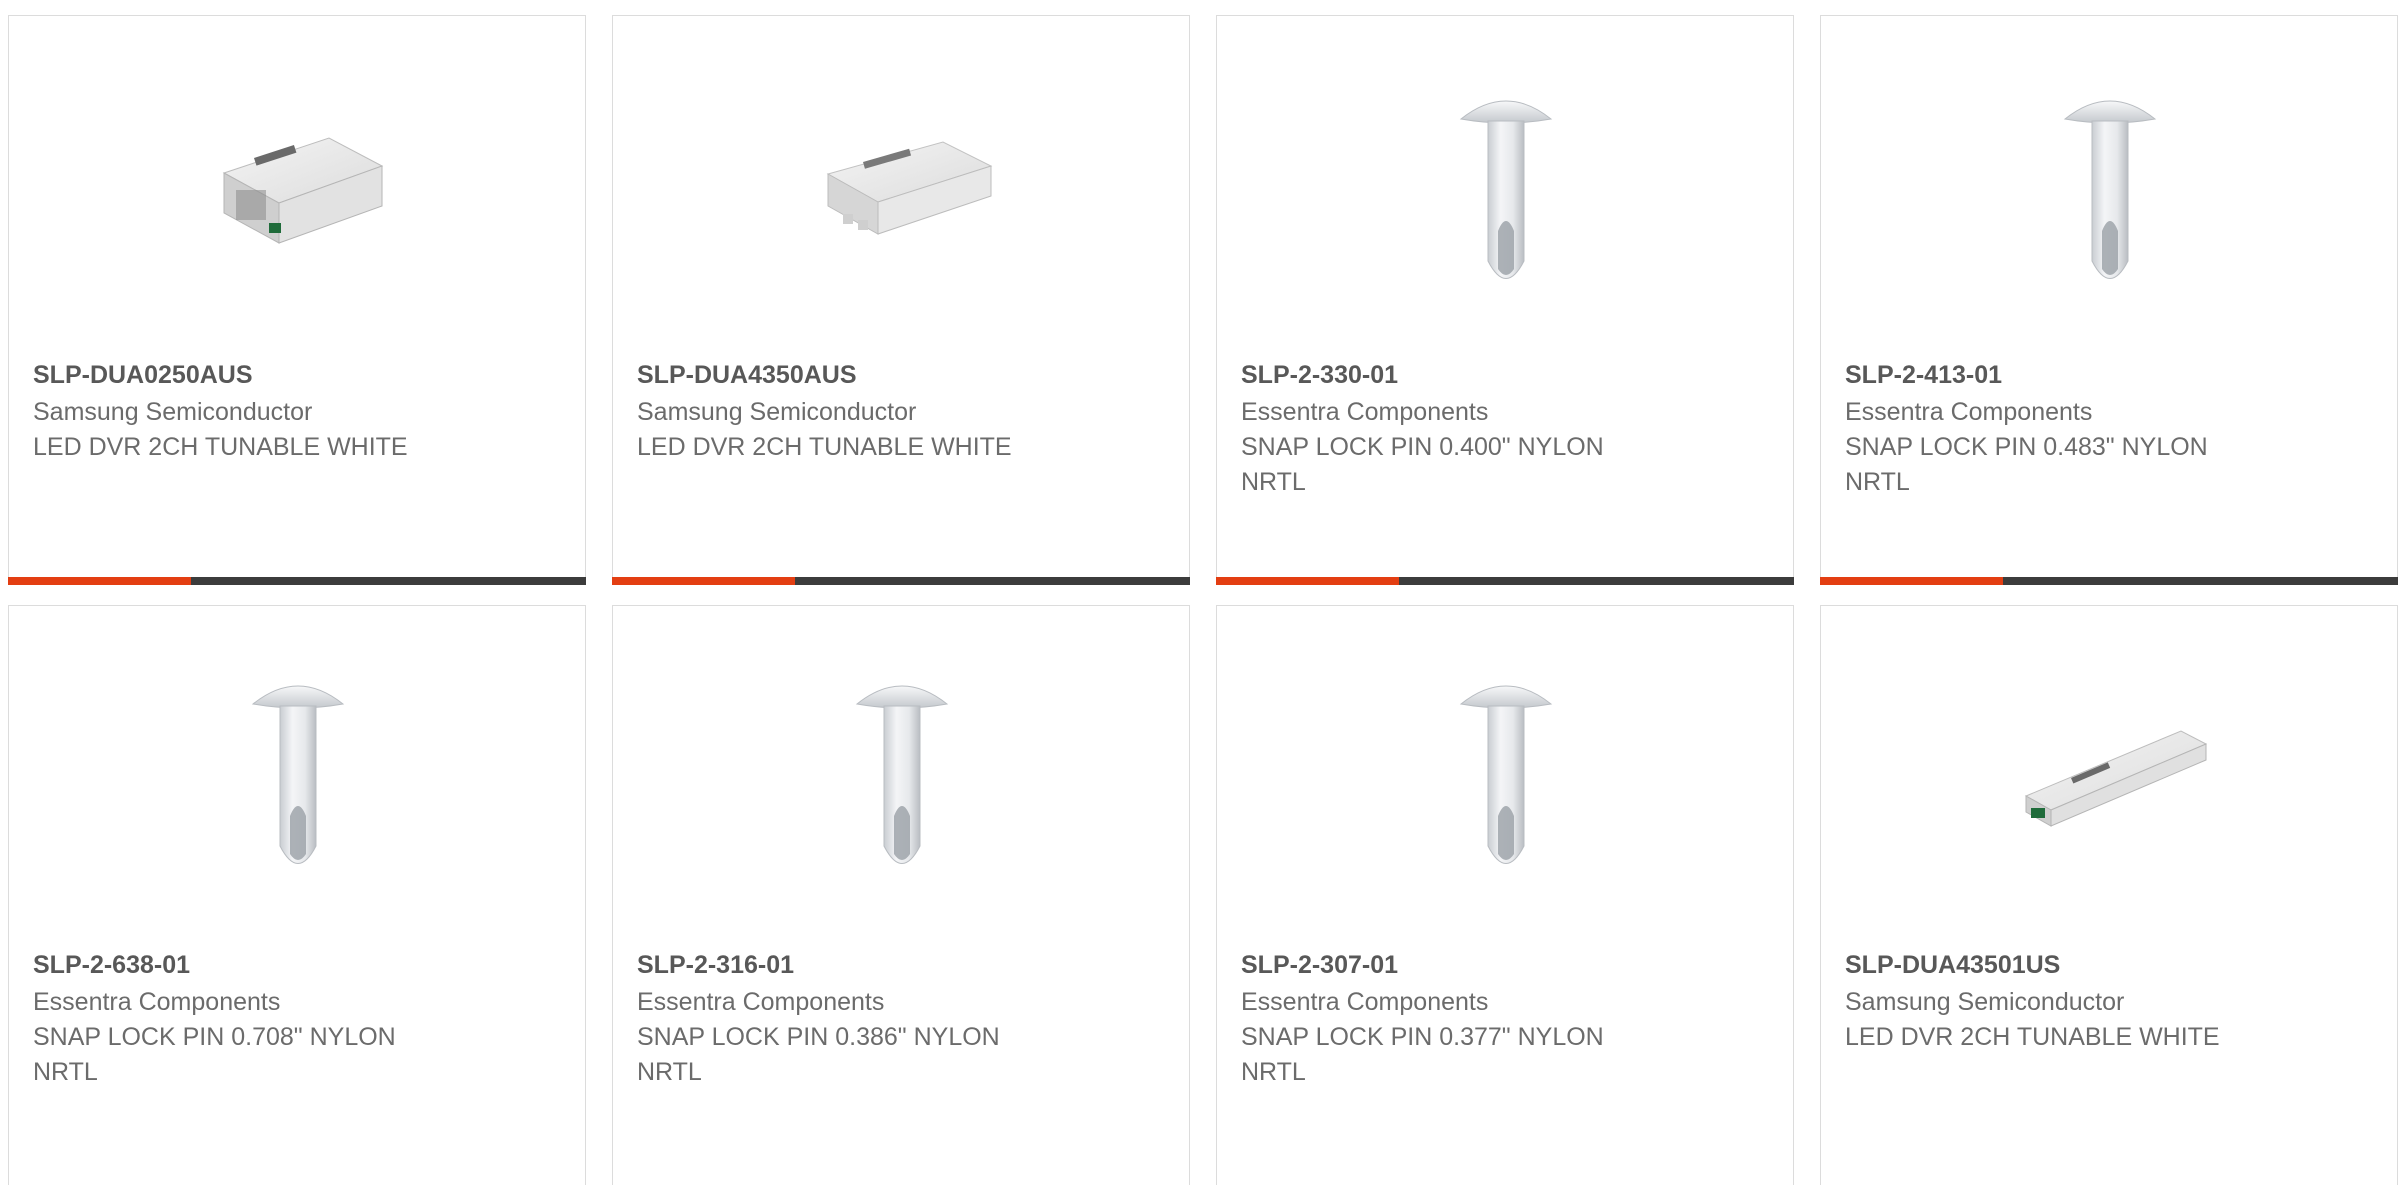  Describe the element at coordinates (2116, 778) in the screenshot. I see `linear-led-driver-image` at that location.